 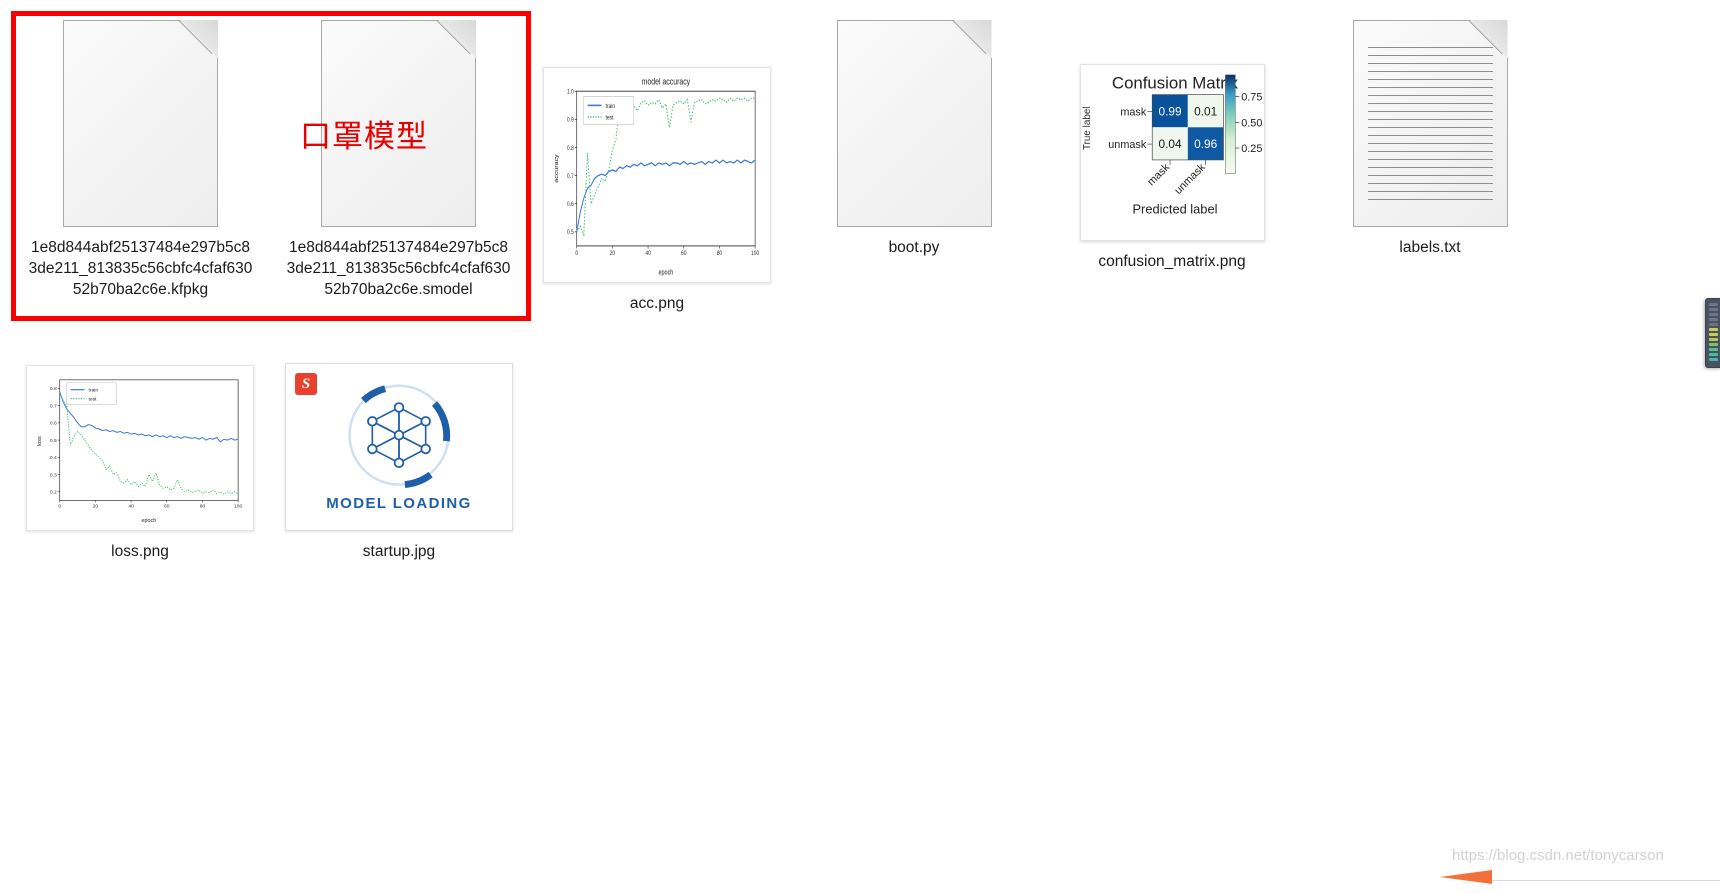 What do you see at coordinates (1172, 261) in the screenshot?
I see `file-label: confusion_matrix.png` at bounding box center [1172, 261].